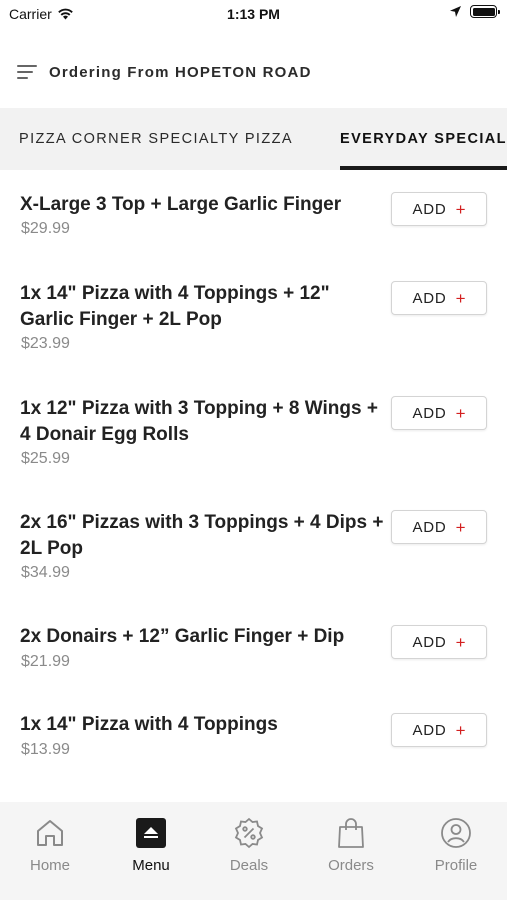 Image resolution: width=507 pixels, height=900 pixels. What do you see at coordinates (45, 661) in the screenshot?
I see `item-price: $21.99` at bounding box center [45, 661].